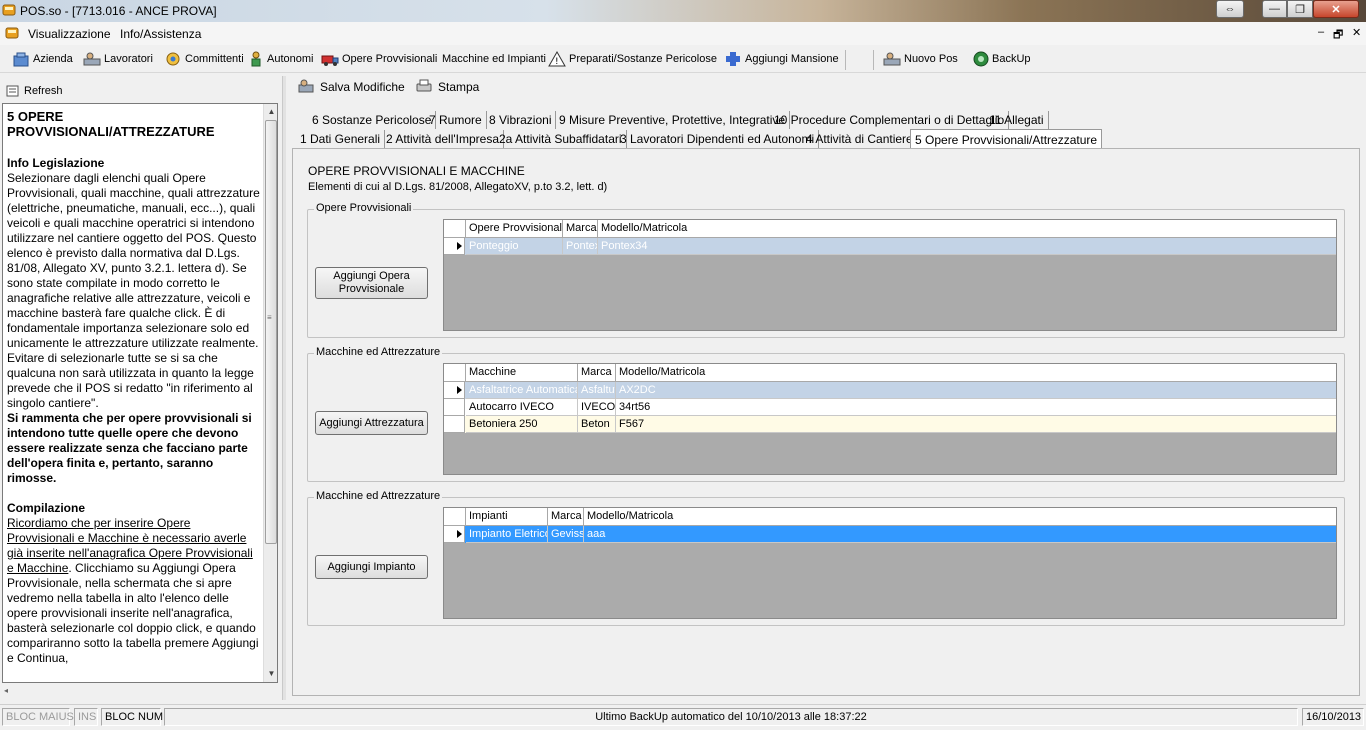  What do you see at coordinates (42, 59) in the screenshot?
I see `azienda-button: Azienda` at bounding box center [42, 59].